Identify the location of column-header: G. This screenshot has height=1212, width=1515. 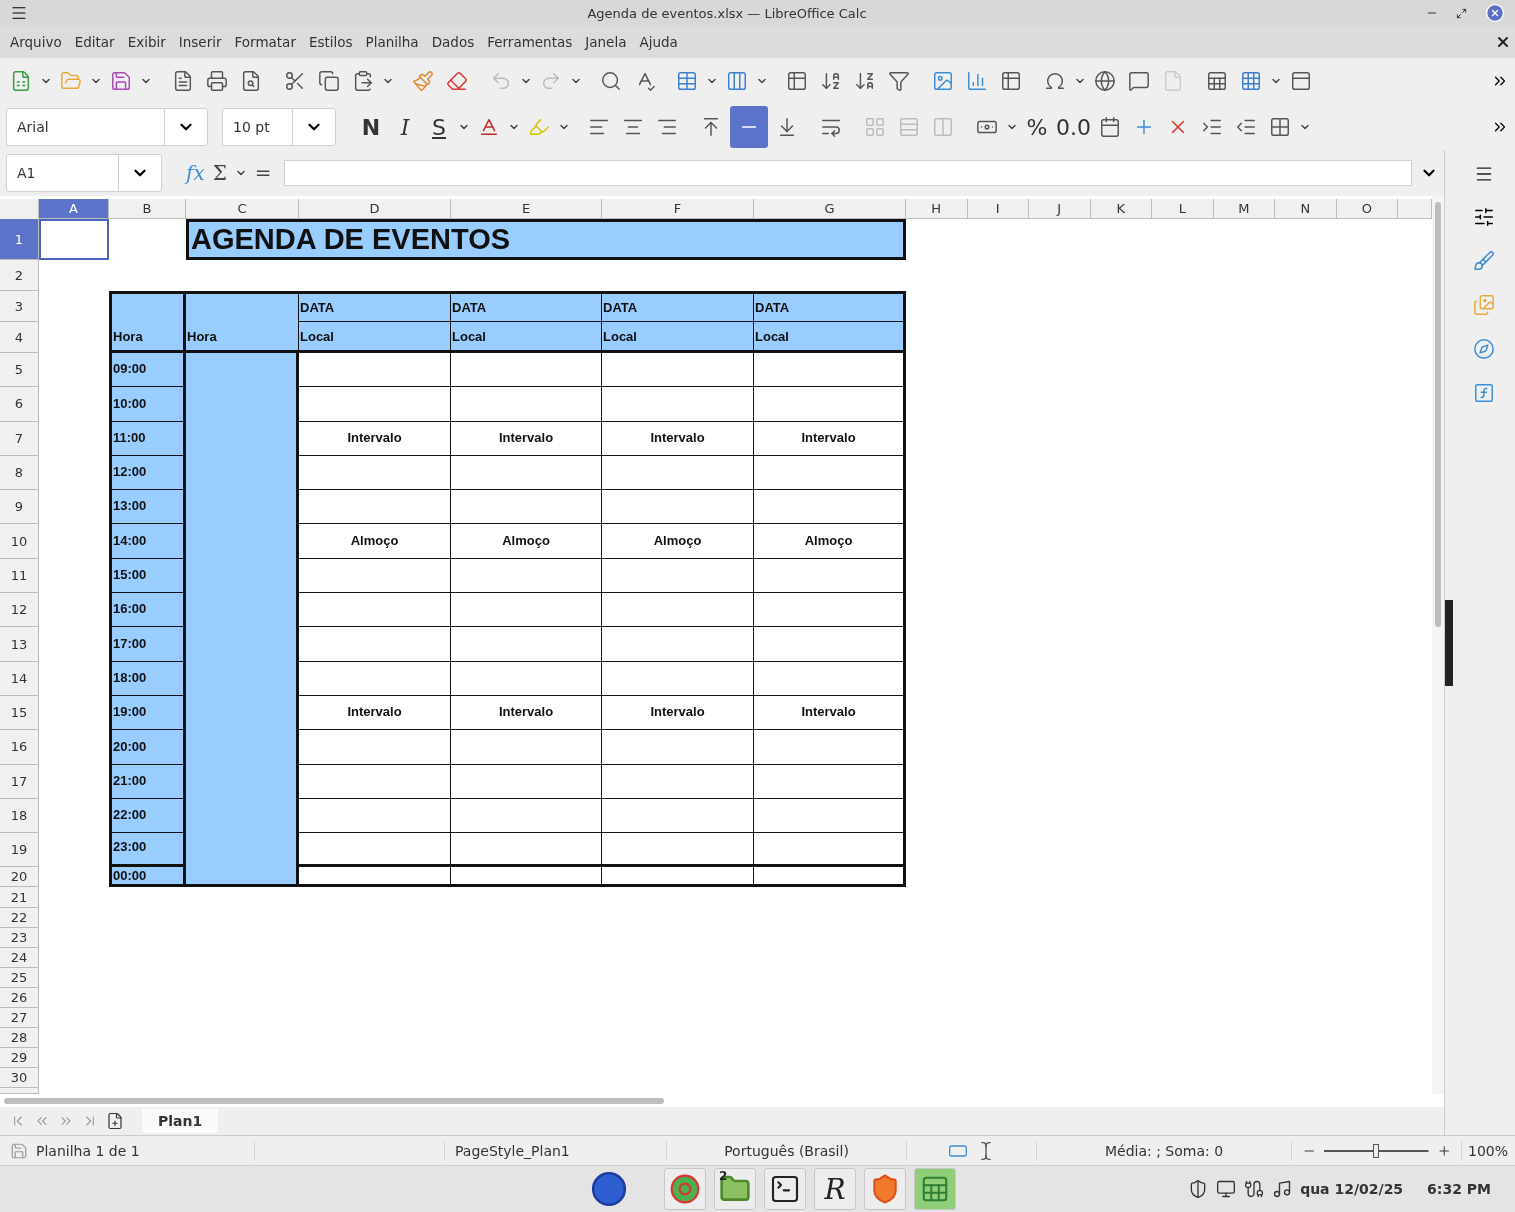
(830, 209).